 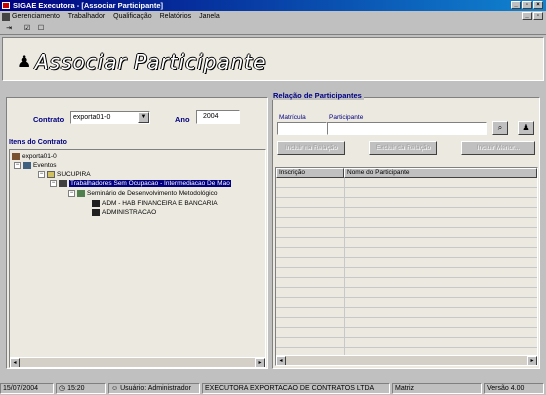 I want to click on tree-node: ADMINISTRACAO, so click(x=124, y=212).